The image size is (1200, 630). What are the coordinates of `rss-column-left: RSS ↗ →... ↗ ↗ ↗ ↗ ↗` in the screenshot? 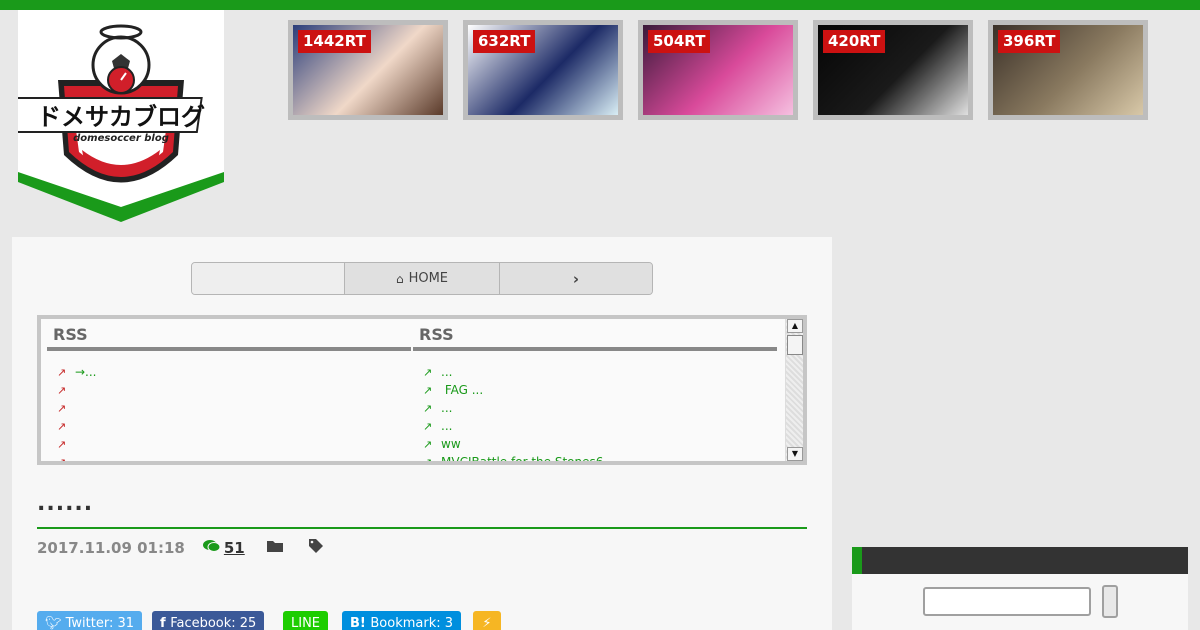 It's located at (229, 395).